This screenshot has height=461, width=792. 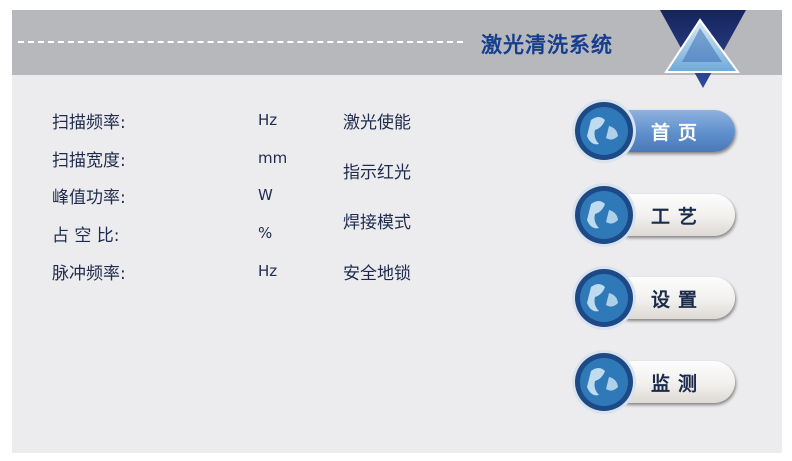 I want to click on param-unit-pulse-frequency: Hz, so click(x=268, y=271).